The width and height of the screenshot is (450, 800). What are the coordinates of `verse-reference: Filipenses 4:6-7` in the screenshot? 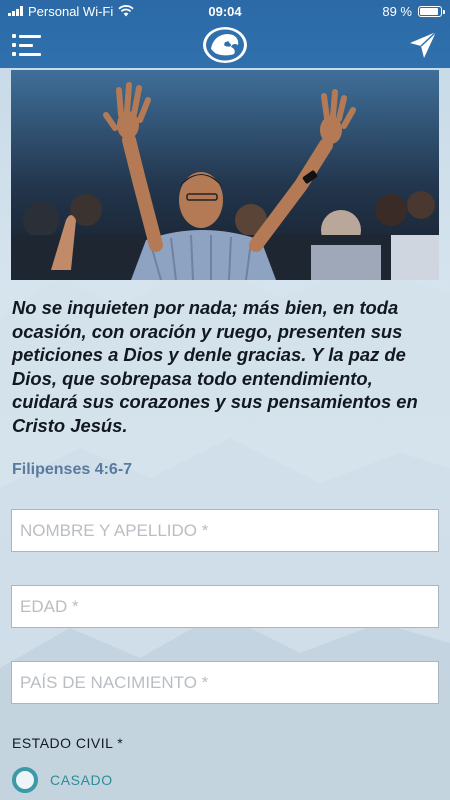 It's located at (72, 470).